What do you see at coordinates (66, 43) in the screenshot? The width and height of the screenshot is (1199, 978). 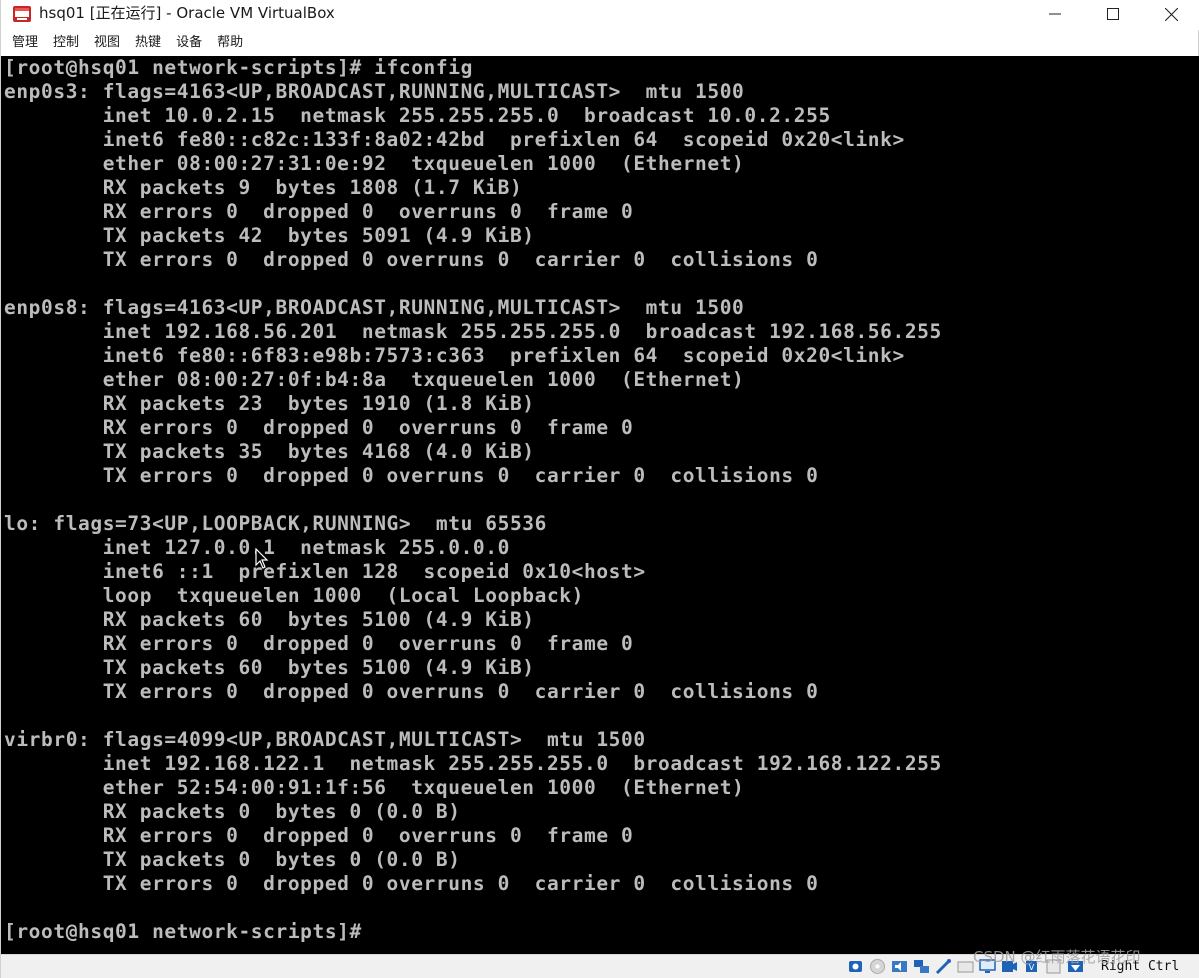 I see `menu-control: 控制` at bounding box center [66, 43].